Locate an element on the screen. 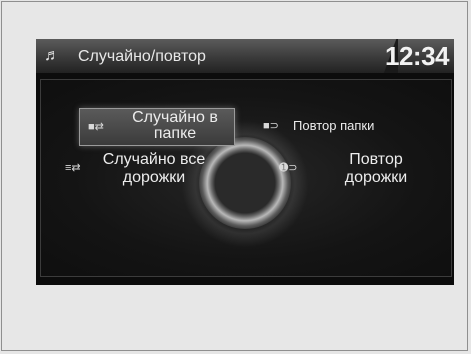 This screenshot has height=354, width=471. option-shuffle-in-folder-label: Случайно в папке is located at coordinates (175, 125).